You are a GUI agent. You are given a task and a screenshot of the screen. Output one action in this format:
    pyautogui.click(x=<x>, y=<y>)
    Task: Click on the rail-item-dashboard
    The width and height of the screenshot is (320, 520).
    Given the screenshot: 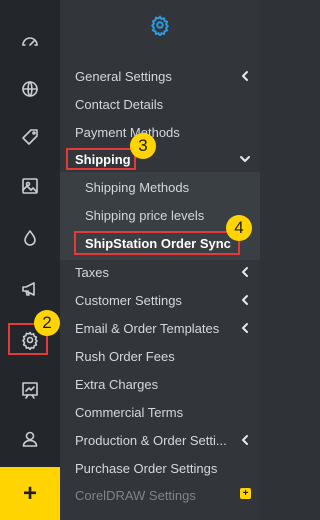 What is the action you would take?
    pyautogui.click(x=30, y=41)
    